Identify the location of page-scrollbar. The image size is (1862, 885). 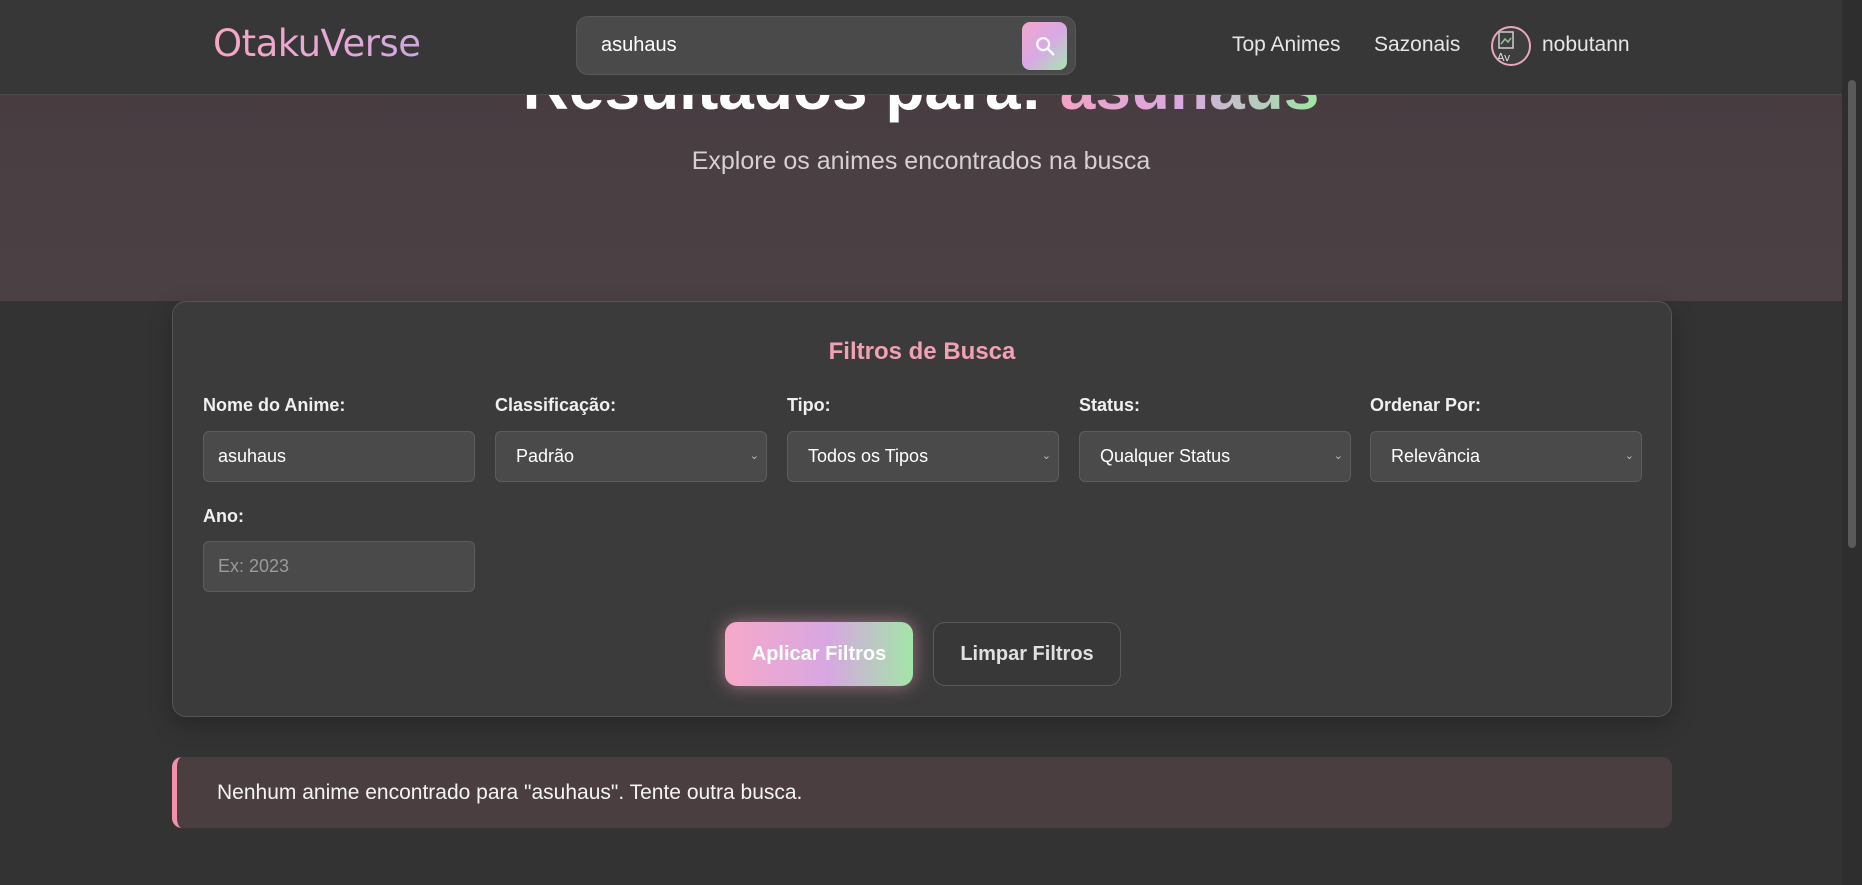
(1852, 442).